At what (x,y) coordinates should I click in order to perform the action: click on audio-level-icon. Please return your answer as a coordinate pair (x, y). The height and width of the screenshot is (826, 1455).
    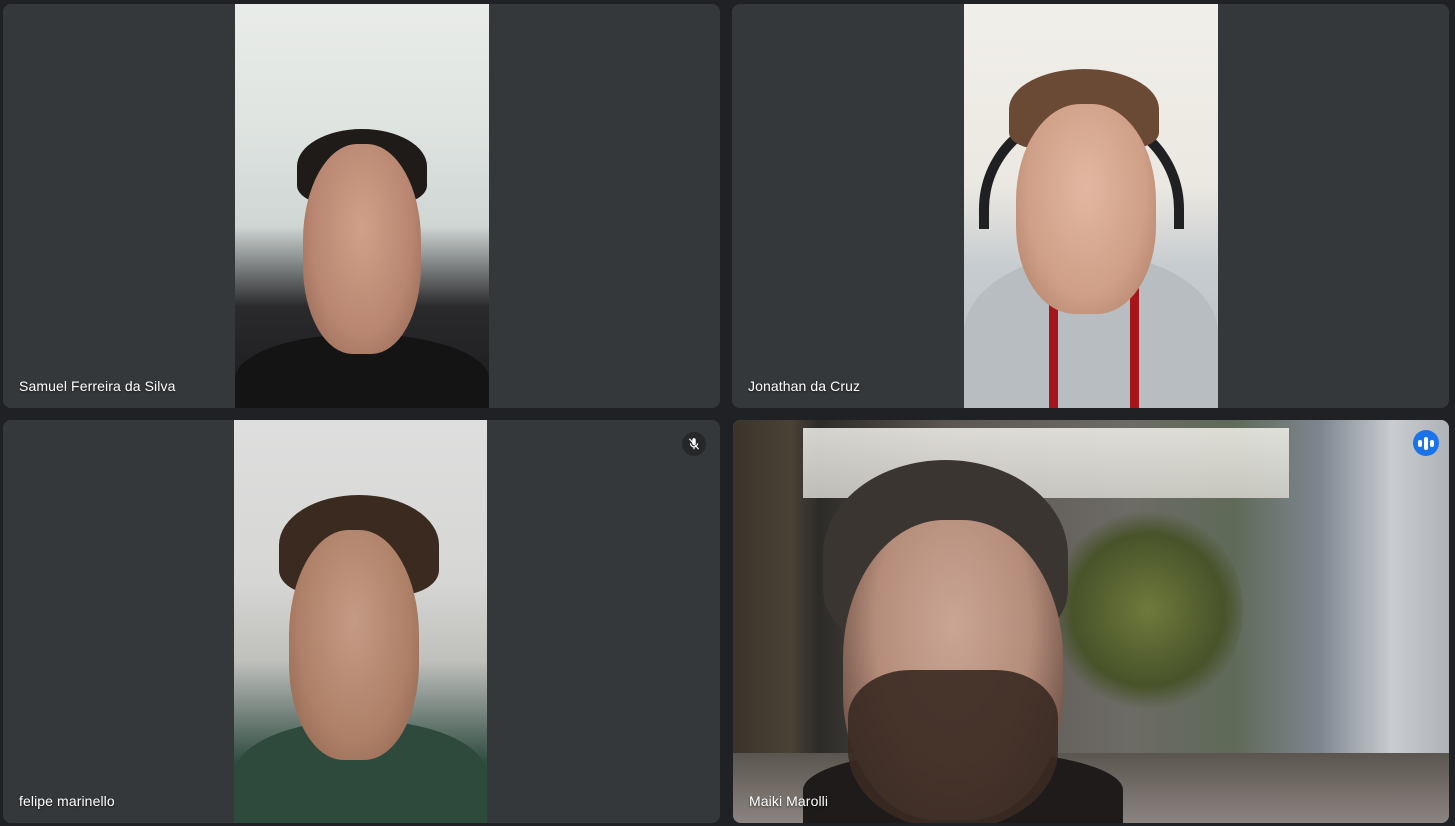
    Looking at the image, I should click on (1426, 443).